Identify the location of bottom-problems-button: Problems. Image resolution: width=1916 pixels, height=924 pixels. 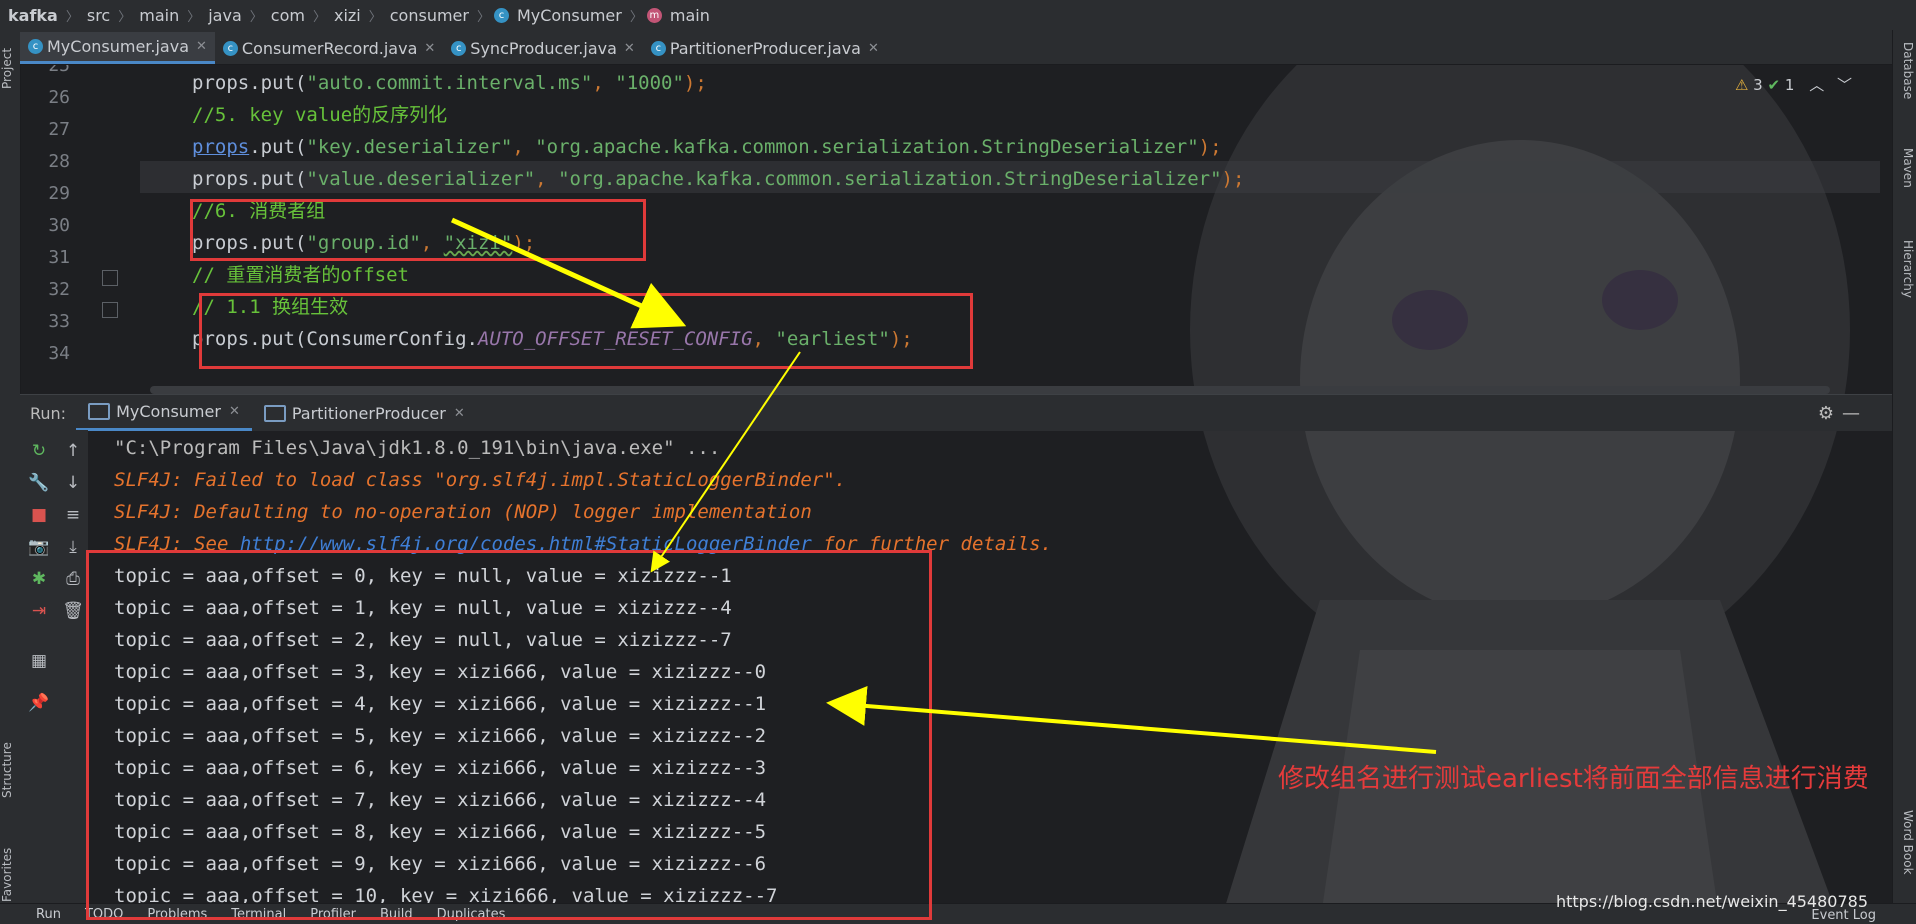
(177, 914).